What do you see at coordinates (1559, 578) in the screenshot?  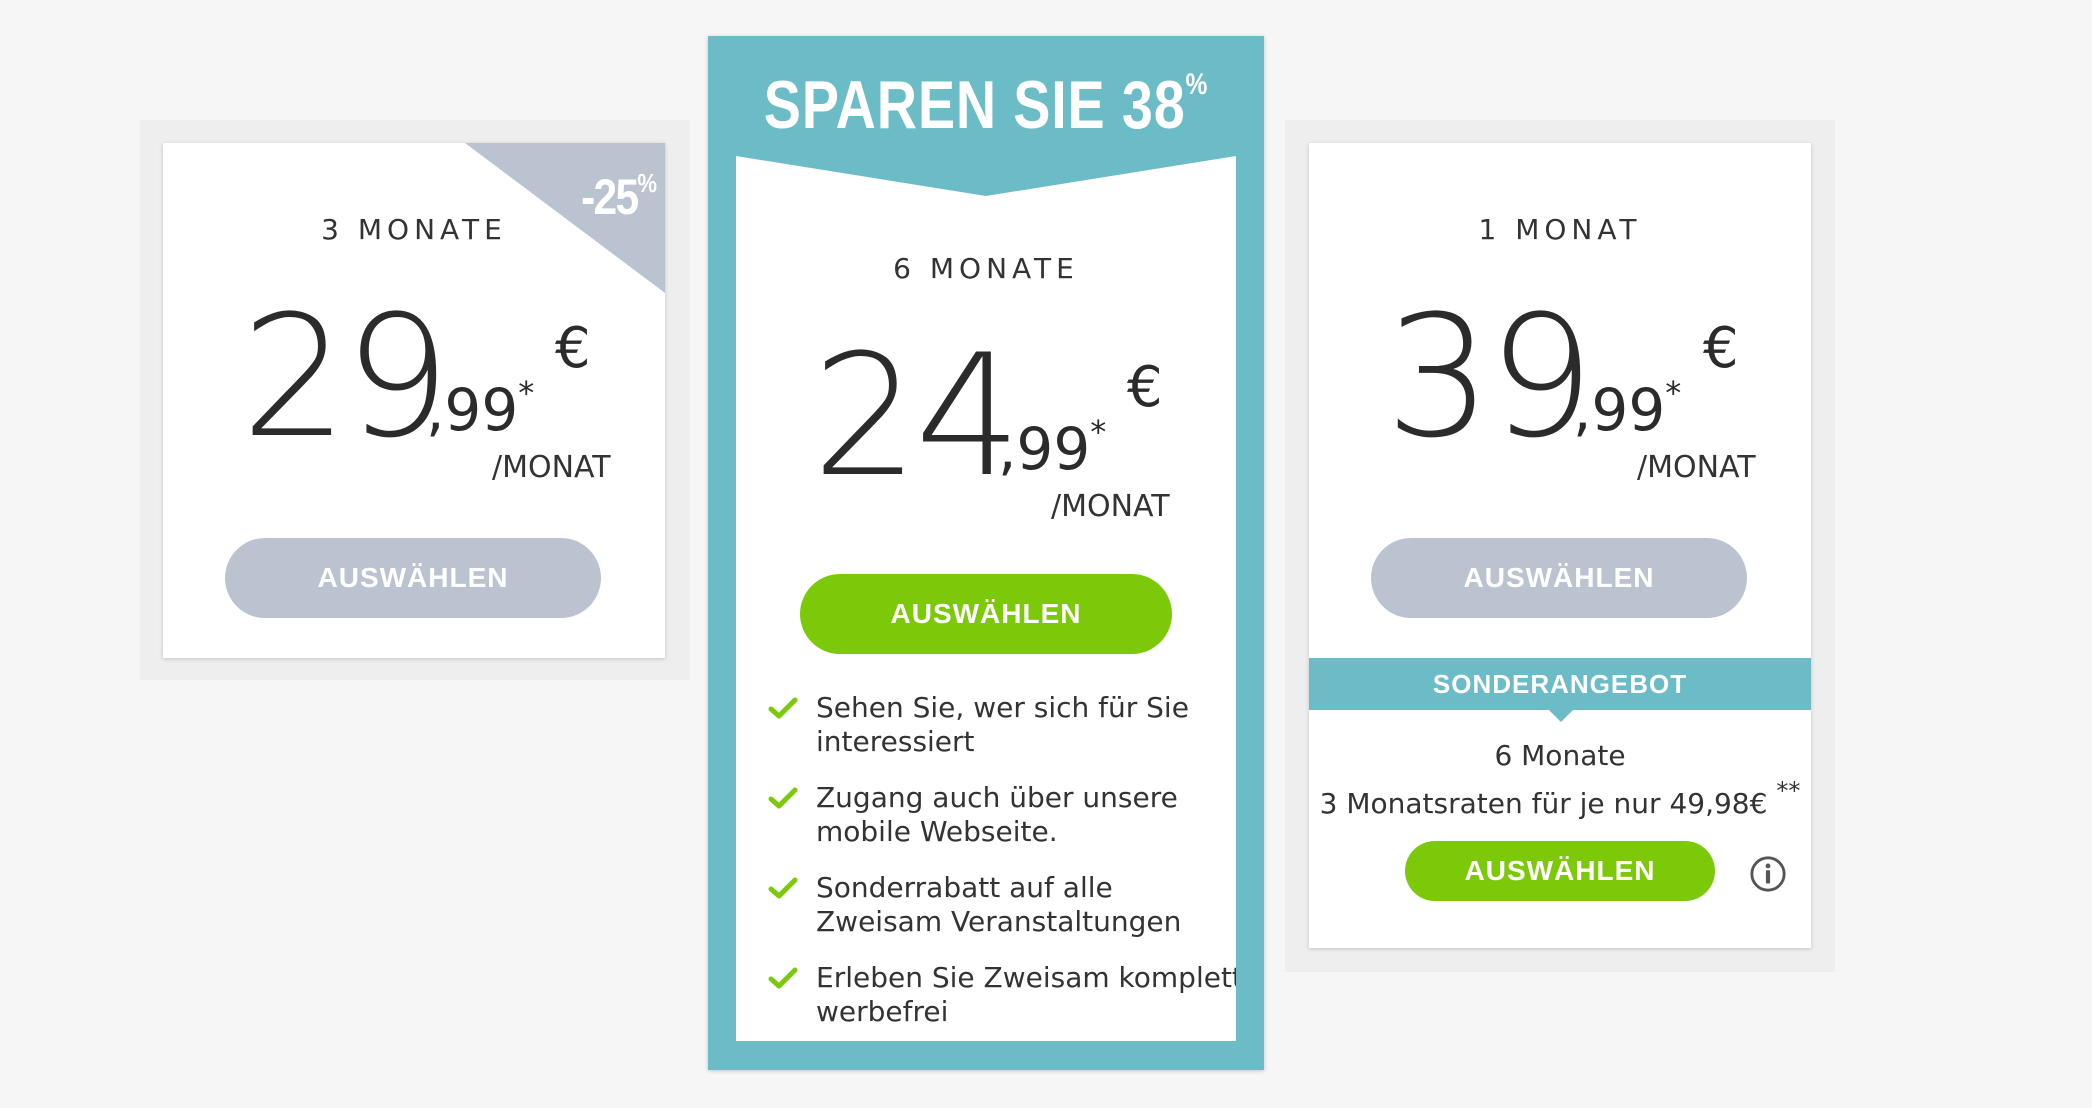 I see `select-1-month-button: AUSWÄHLEN` at bounding box center [1559, 578].